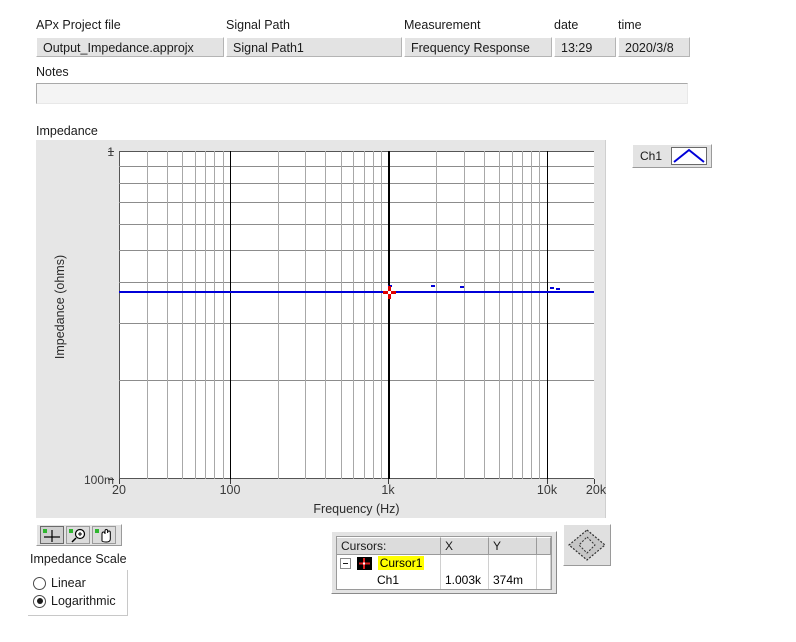 The width and height of the screenshot is (796, 642). I want to click on meta-col-signal-path: Signal Path Signal Path1, so click(314, 37).